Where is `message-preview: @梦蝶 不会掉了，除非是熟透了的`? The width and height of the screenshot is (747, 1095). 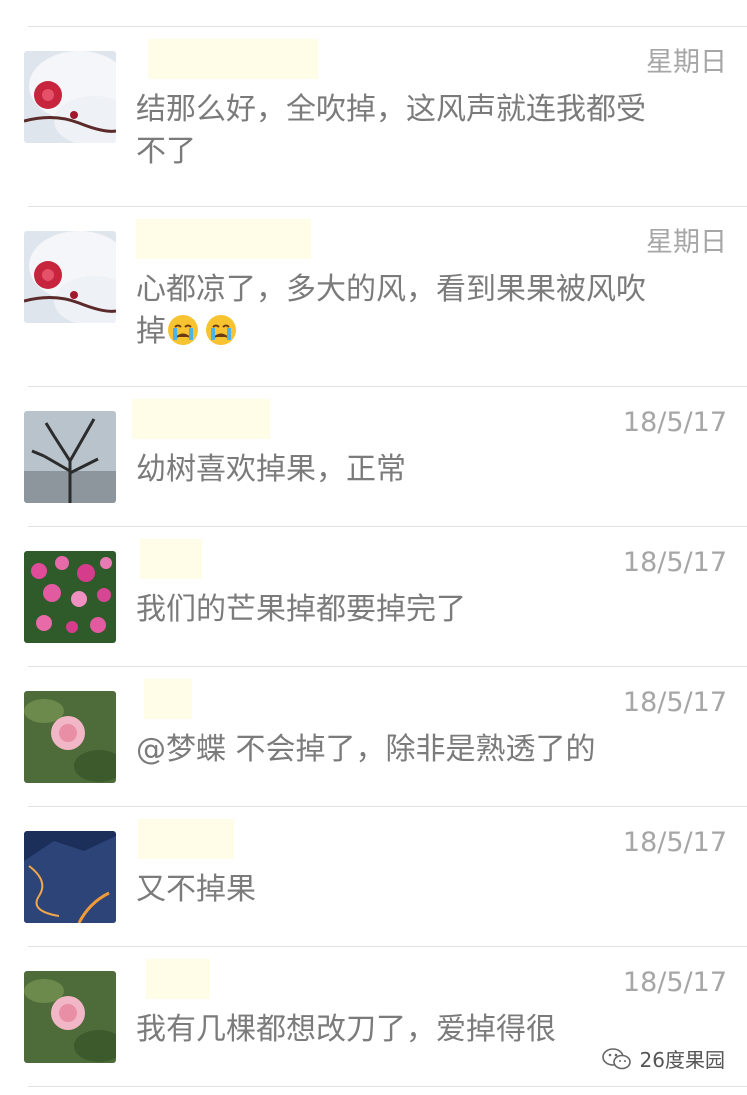 message-preview: @梦蝶 不会掉了，除非是熟透了的 is located at coordinates (366, 749).